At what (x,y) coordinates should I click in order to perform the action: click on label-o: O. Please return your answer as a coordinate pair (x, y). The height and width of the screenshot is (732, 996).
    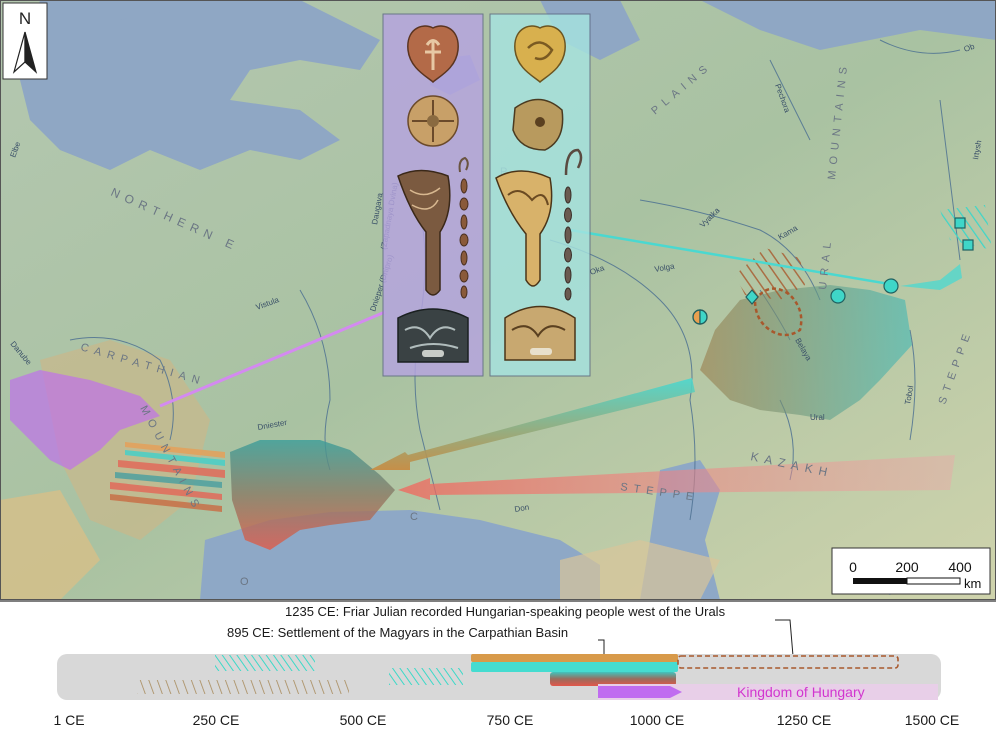
    Looking at the image, I should click on (247, 582).